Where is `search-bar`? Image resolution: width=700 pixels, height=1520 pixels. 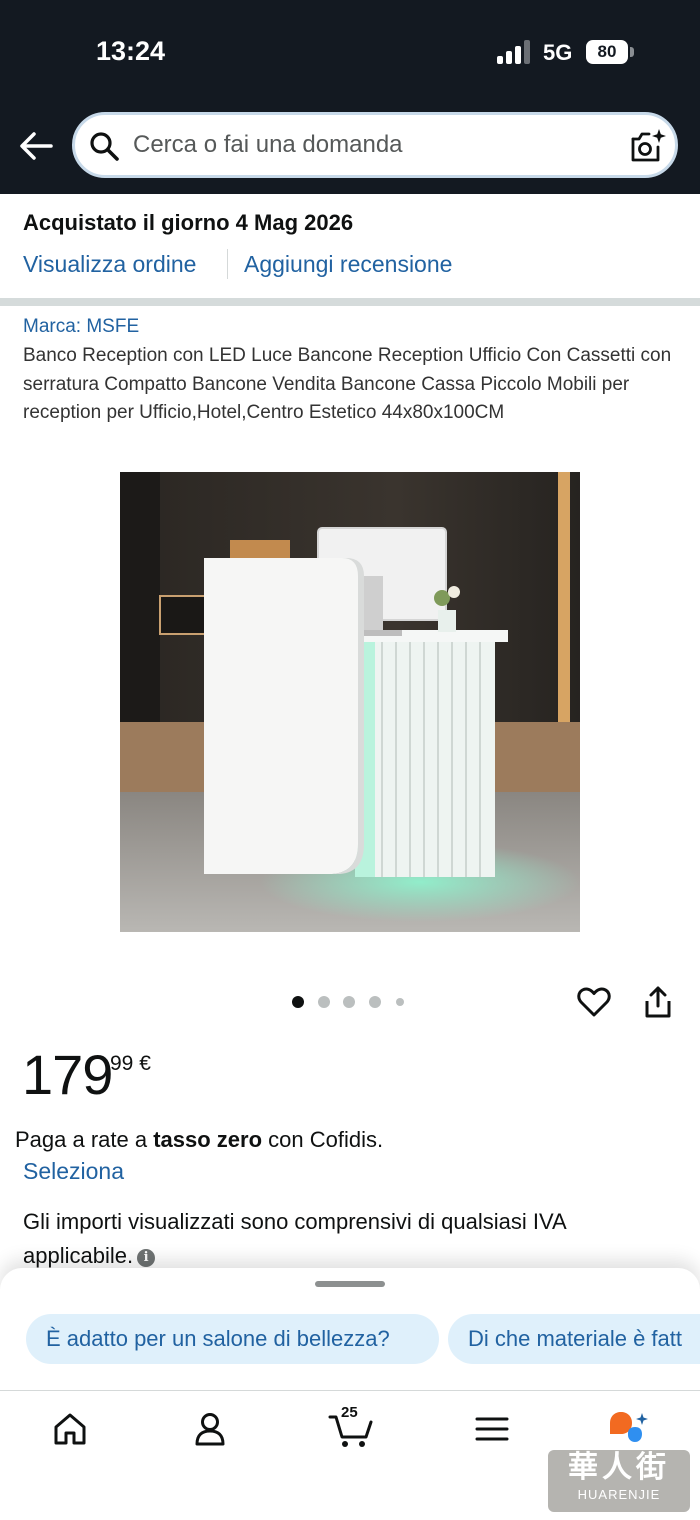 search-bar is located at coordinates (375, 145).